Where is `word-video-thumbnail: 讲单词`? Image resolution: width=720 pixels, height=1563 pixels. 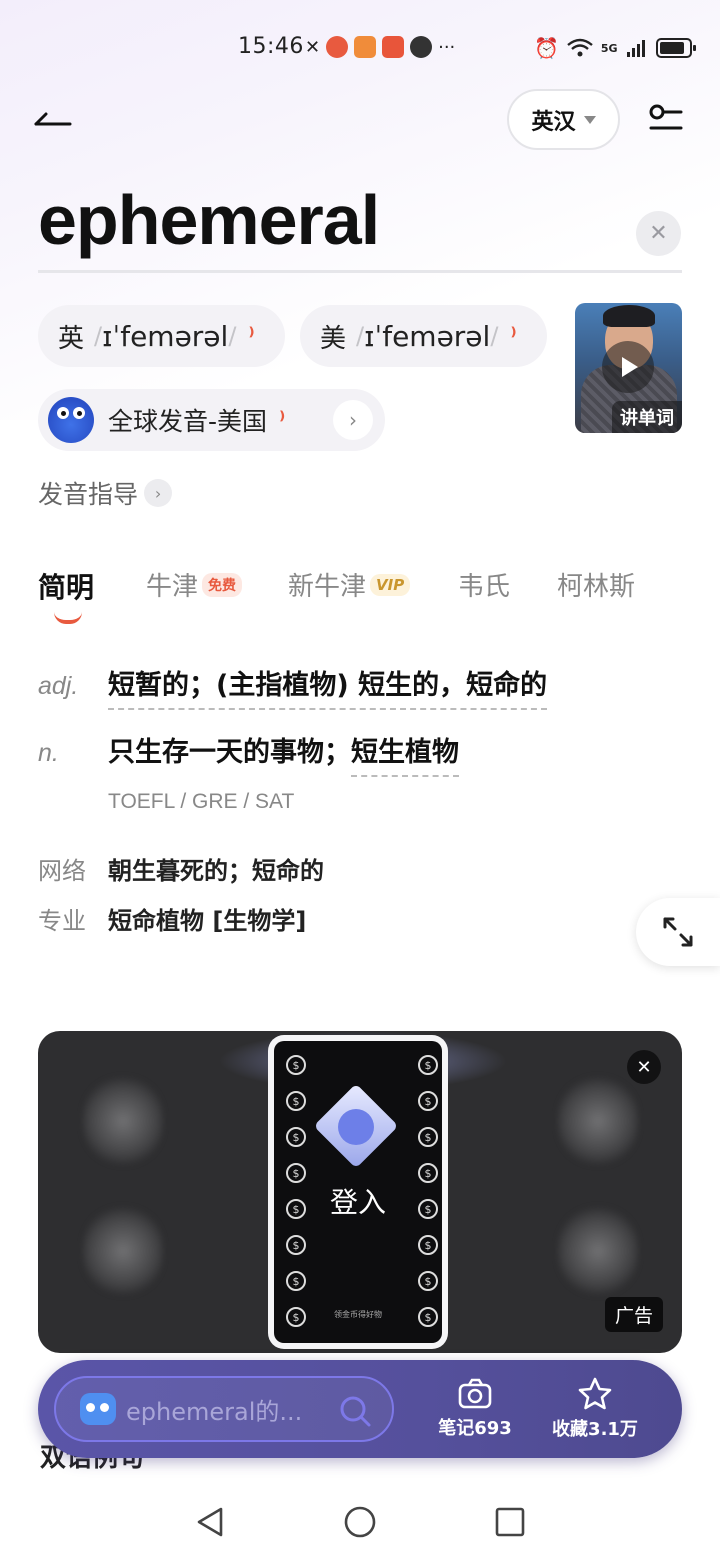
word-video-thumbnail: 讲单词 is located at coordinates (628, 368).